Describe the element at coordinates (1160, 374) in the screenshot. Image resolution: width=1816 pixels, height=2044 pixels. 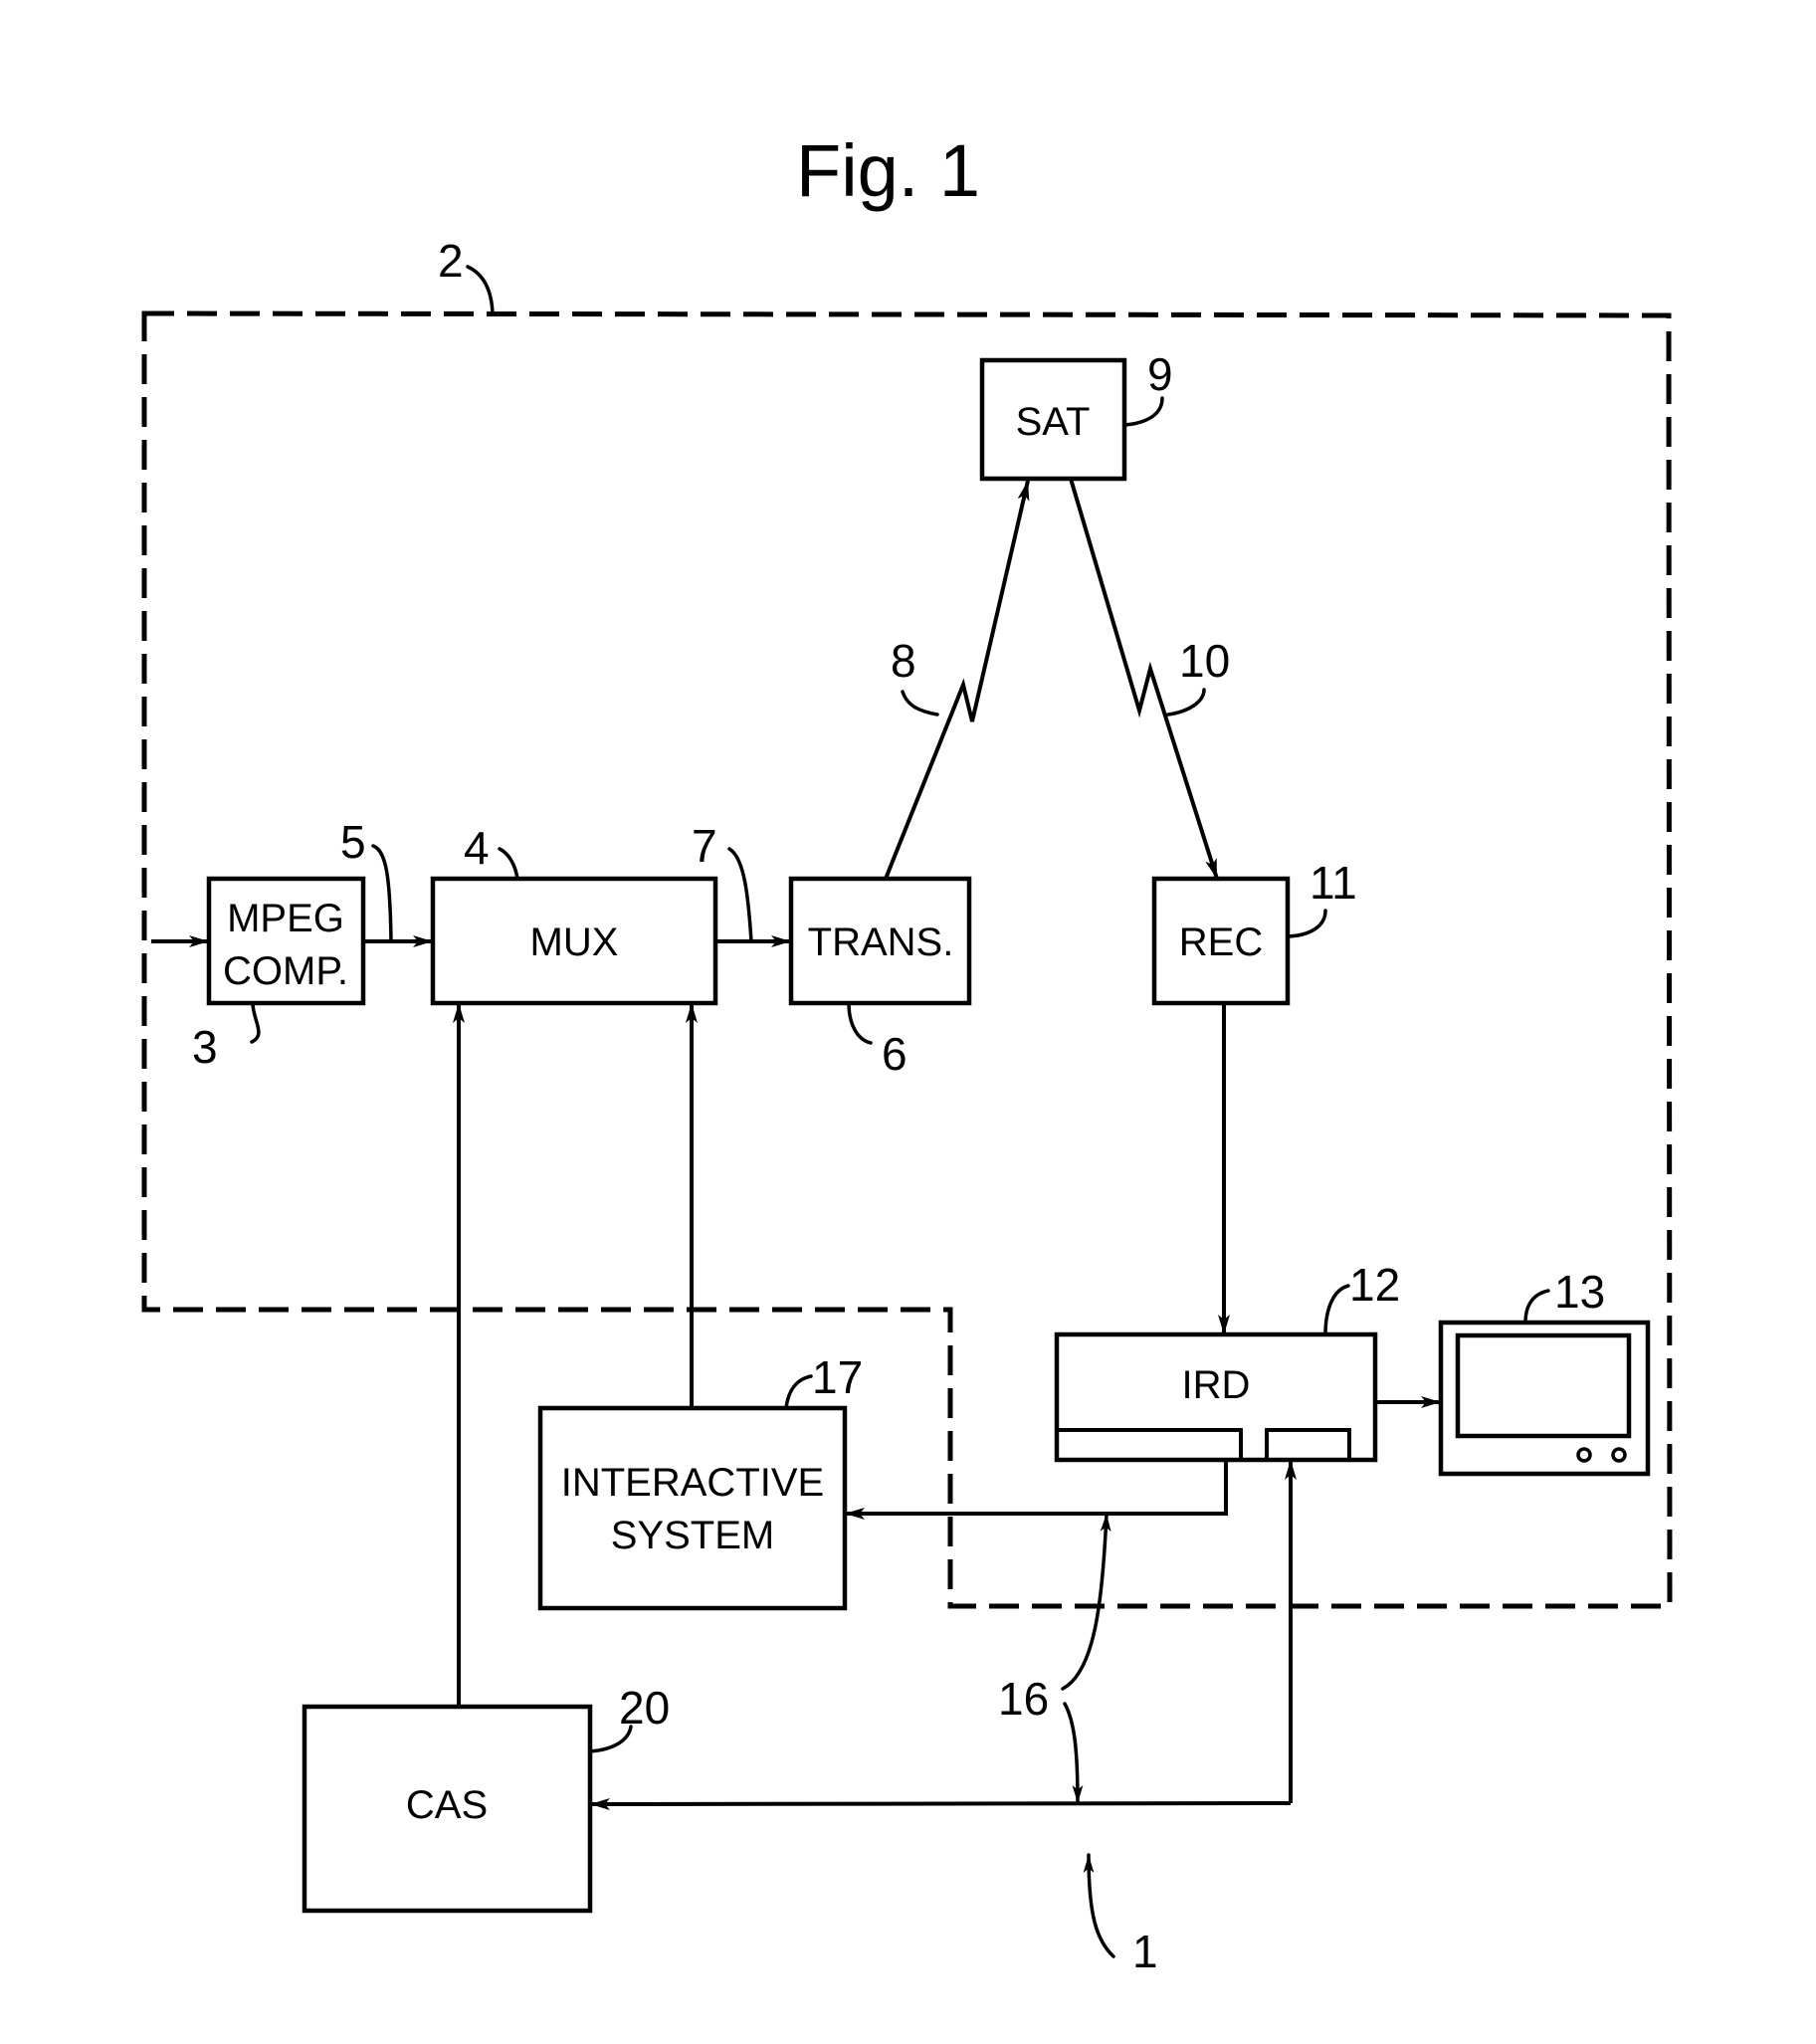
I see `ref-9: 9` at that location.